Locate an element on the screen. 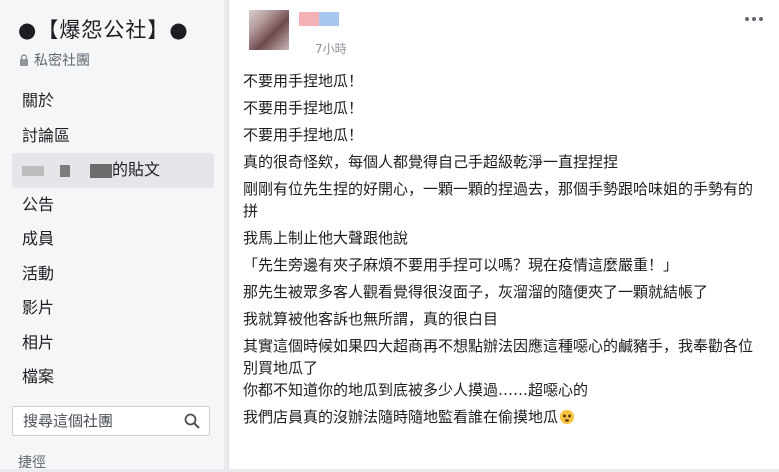 This screenshot has width=779, height=472. sidebar-item-about: 關於 is located at coordinates (113, 101).